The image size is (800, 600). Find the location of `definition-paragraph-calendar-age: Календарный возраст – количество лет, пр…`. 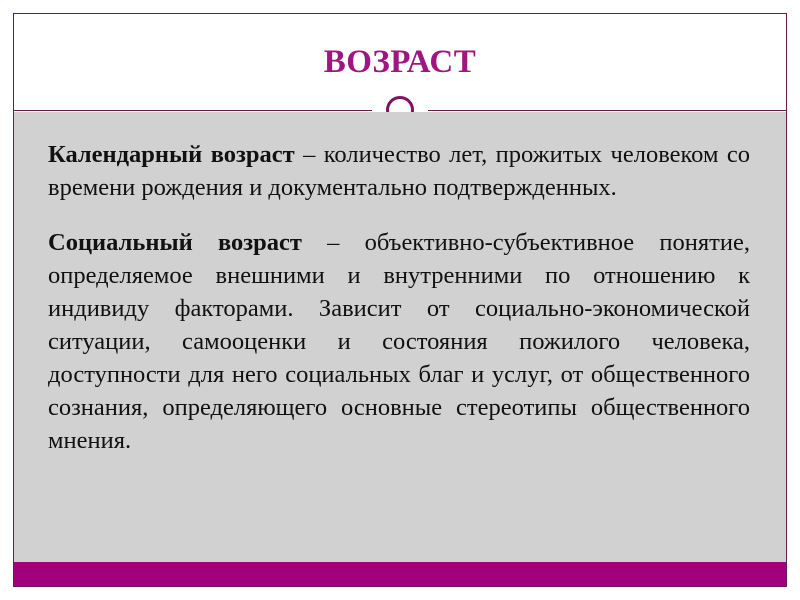

definition-paragraph-calendar-age: Календарный возраст – количество лет, пр… is located at coordinates (399, 171).